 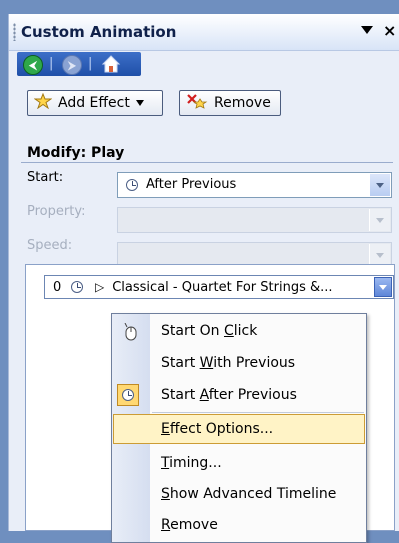 What do you see at coordinates (389, 30) in the screenshot?
I see `close-icon: ×` at bounding box center [389, 30].